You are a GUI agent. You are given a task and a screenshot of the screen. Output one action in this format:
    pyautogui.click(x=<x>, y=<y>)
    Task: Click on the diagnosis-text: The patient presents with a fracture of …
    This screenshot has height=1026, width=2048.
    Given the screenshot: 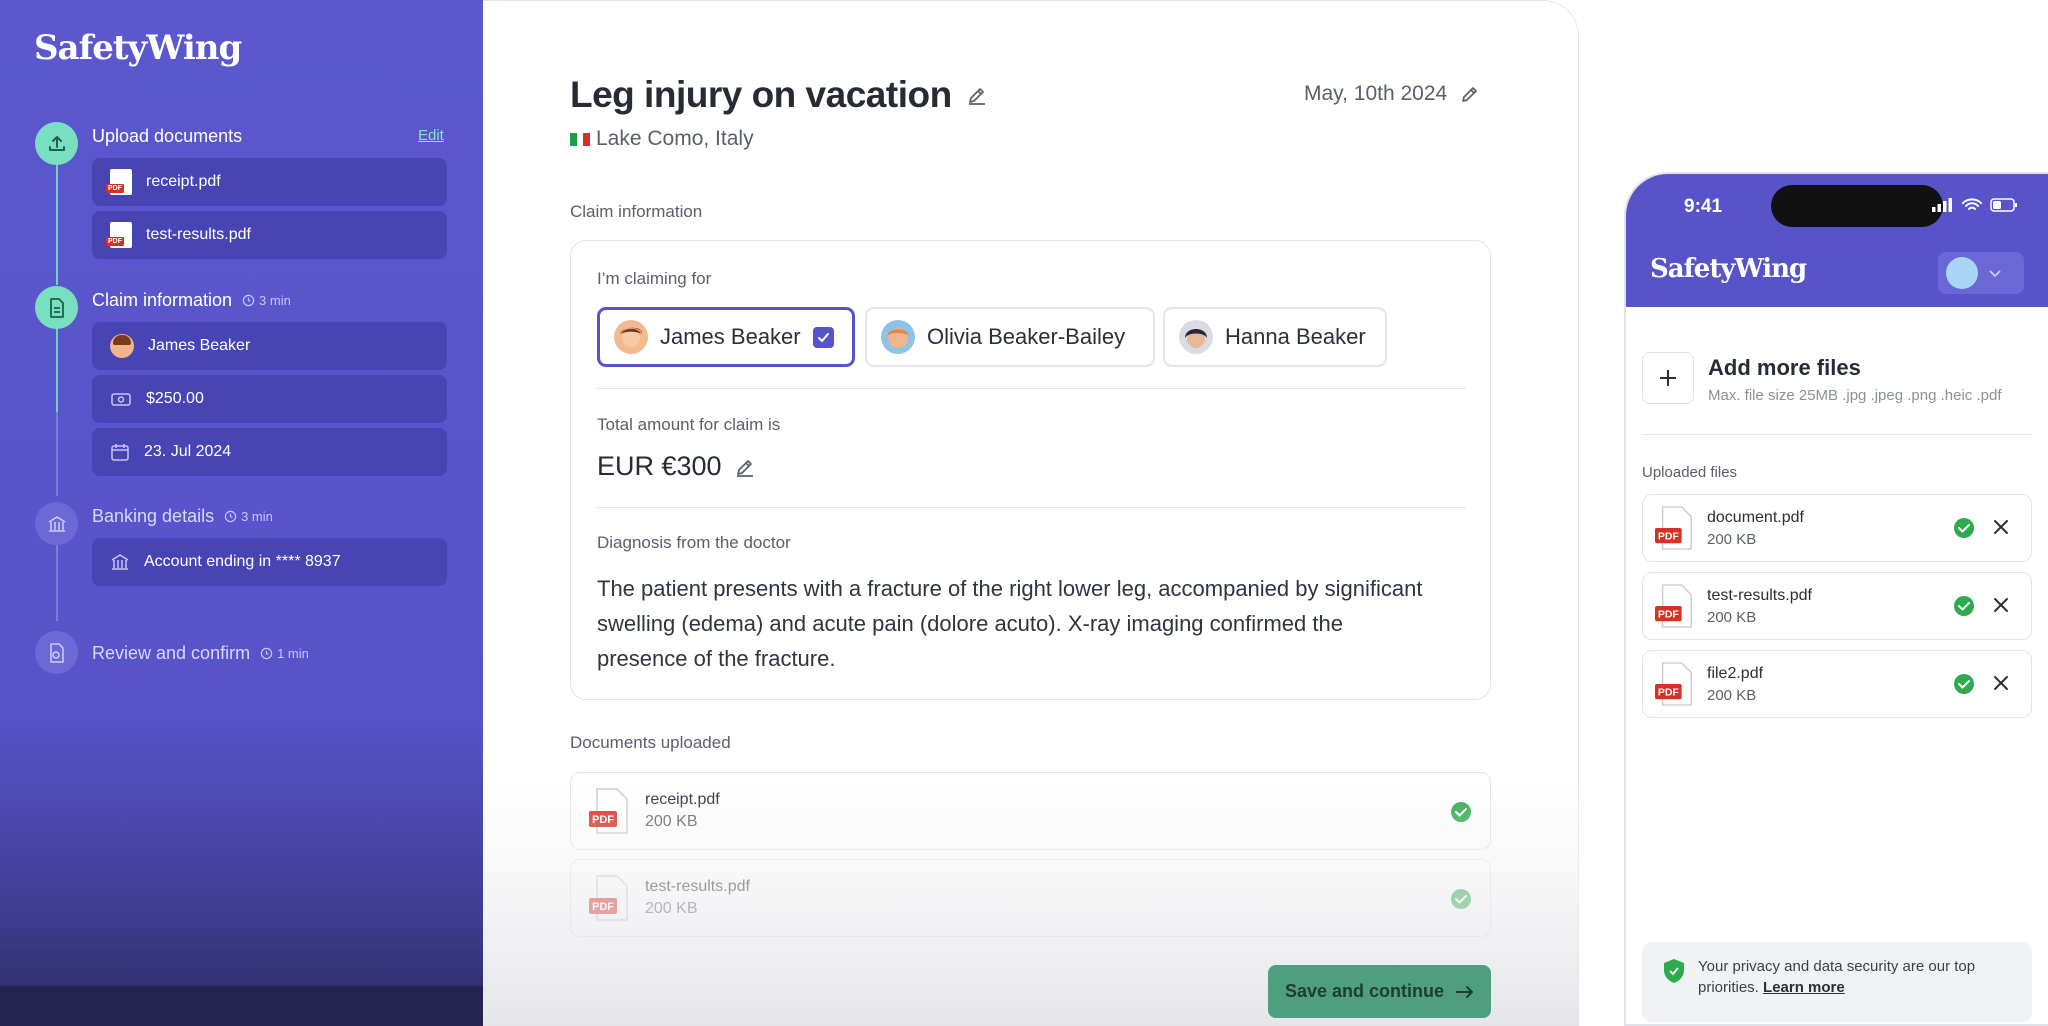 What is the action you would take?
    pyautogui.click(x=1010, y=623)
    